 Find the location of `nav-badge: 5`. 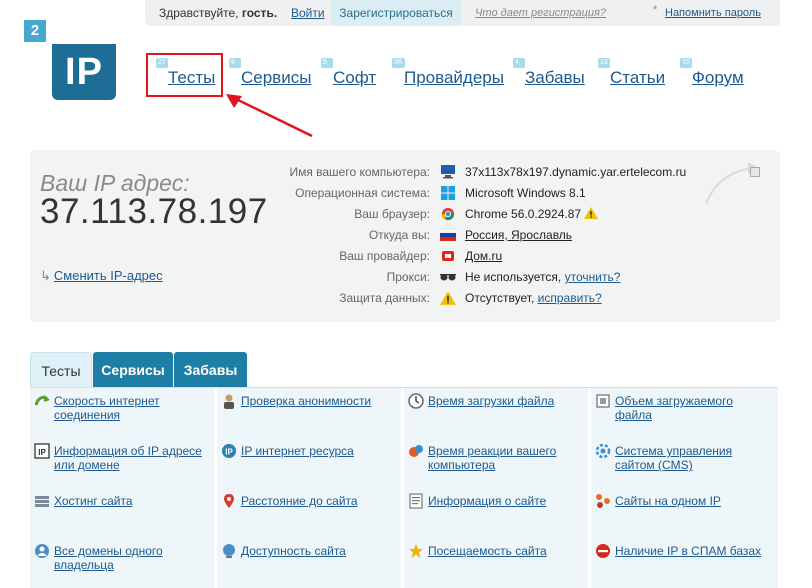

nav-badge: 5 is located at coordinates (327, 63).